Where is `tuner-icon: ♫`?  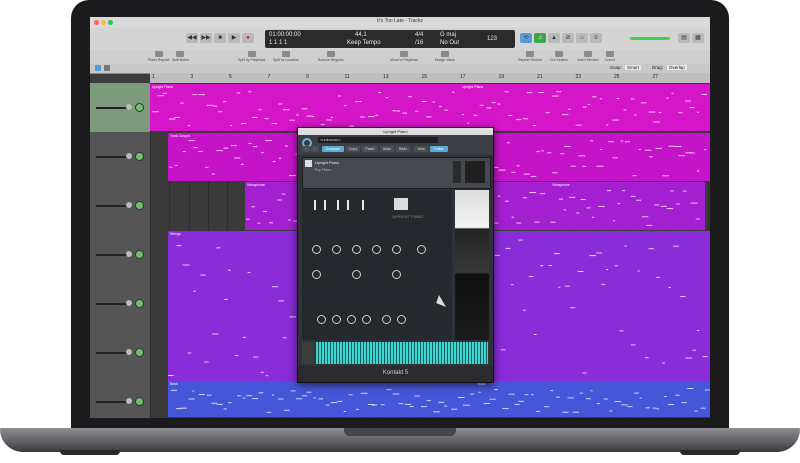
tuner-icon: ♫ is located at coordinates (540, 38).